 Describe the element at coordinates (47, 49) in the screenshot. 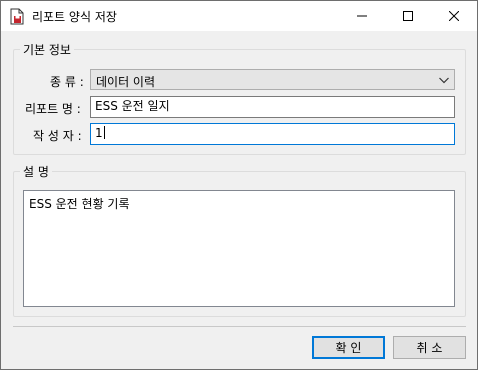

I see `basic-info-title: 기본 정보` at that location.